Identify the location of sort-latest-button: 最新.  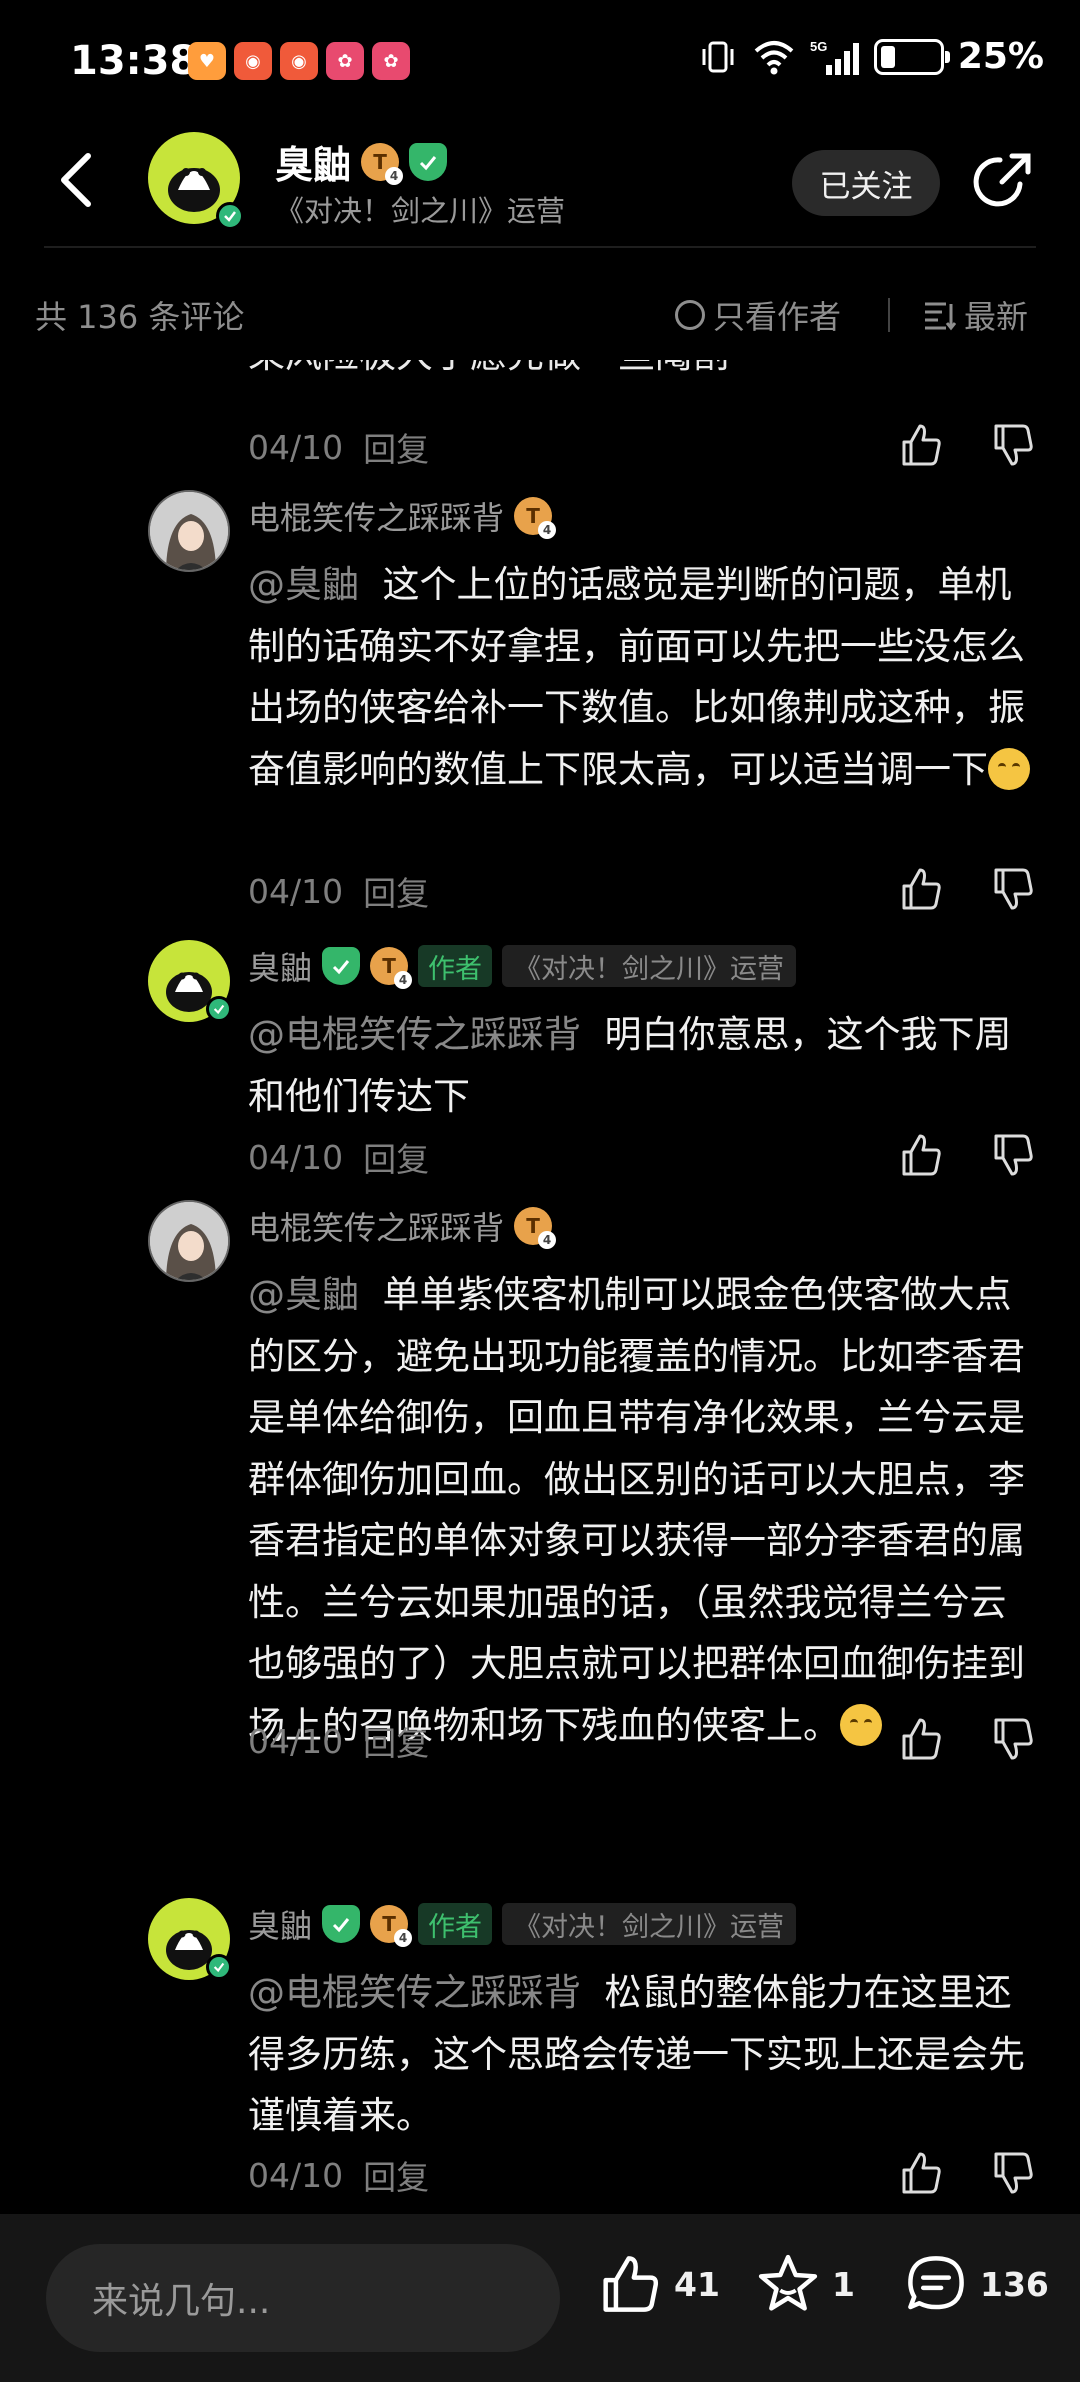
(975, 315).